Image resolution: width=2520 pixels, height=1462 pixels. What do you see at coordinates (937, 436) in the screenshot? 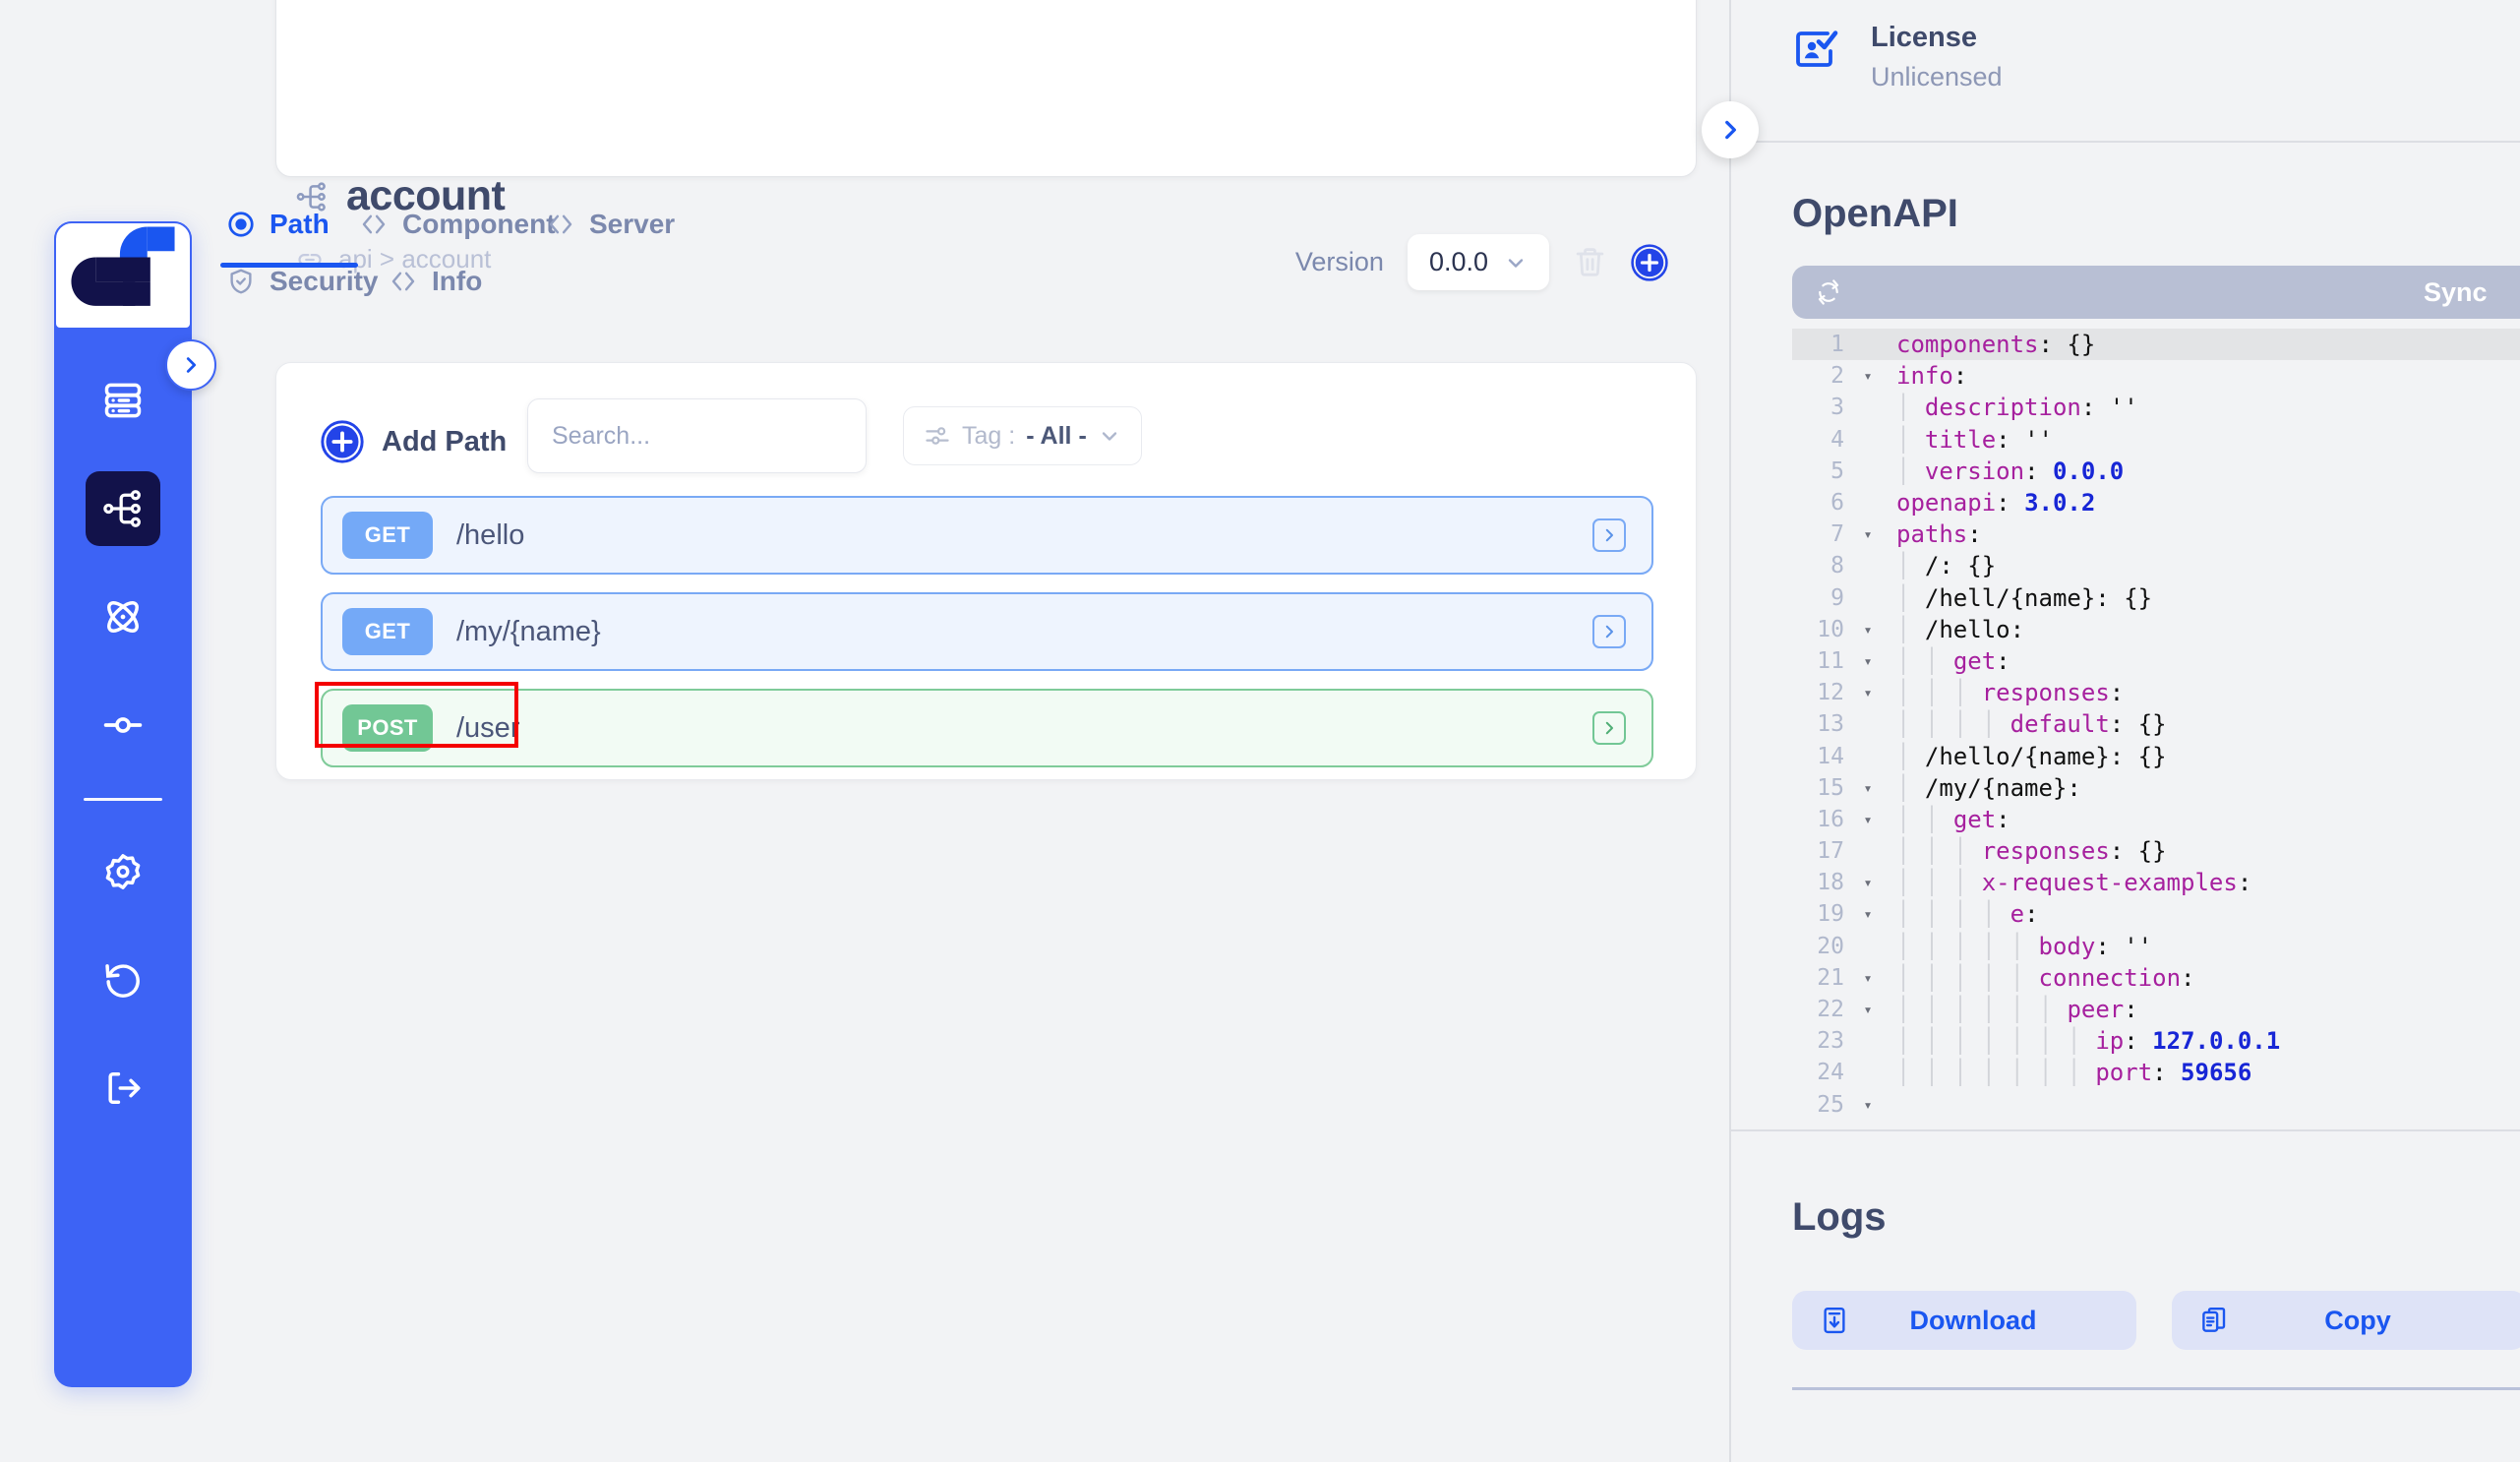
I see `filter-sliders-icon` at bounding box center [937, 436].